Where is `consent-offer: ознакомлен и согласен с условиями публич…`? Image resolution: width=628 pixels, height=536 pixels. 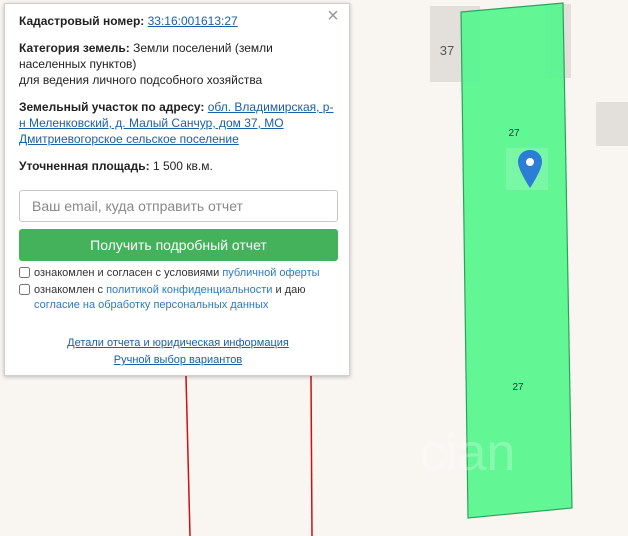
consent-offer: ознакомлен и согласен с условиями публич… is located at coordinates (169, 273).